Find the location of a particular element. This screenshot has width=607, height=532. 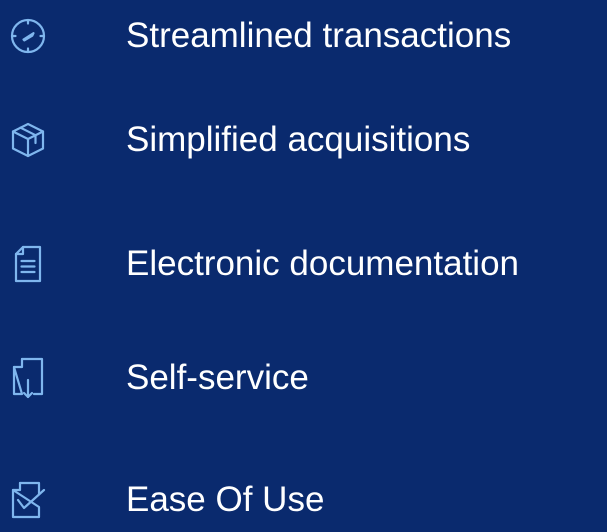

speedometer-icon is located at coordinates (28, 36).